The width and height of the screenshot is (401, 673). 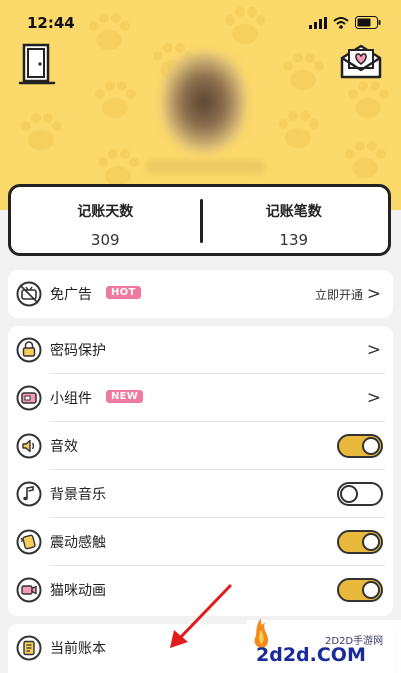 I want to click on widget-icon, so click(x=29, y=398).